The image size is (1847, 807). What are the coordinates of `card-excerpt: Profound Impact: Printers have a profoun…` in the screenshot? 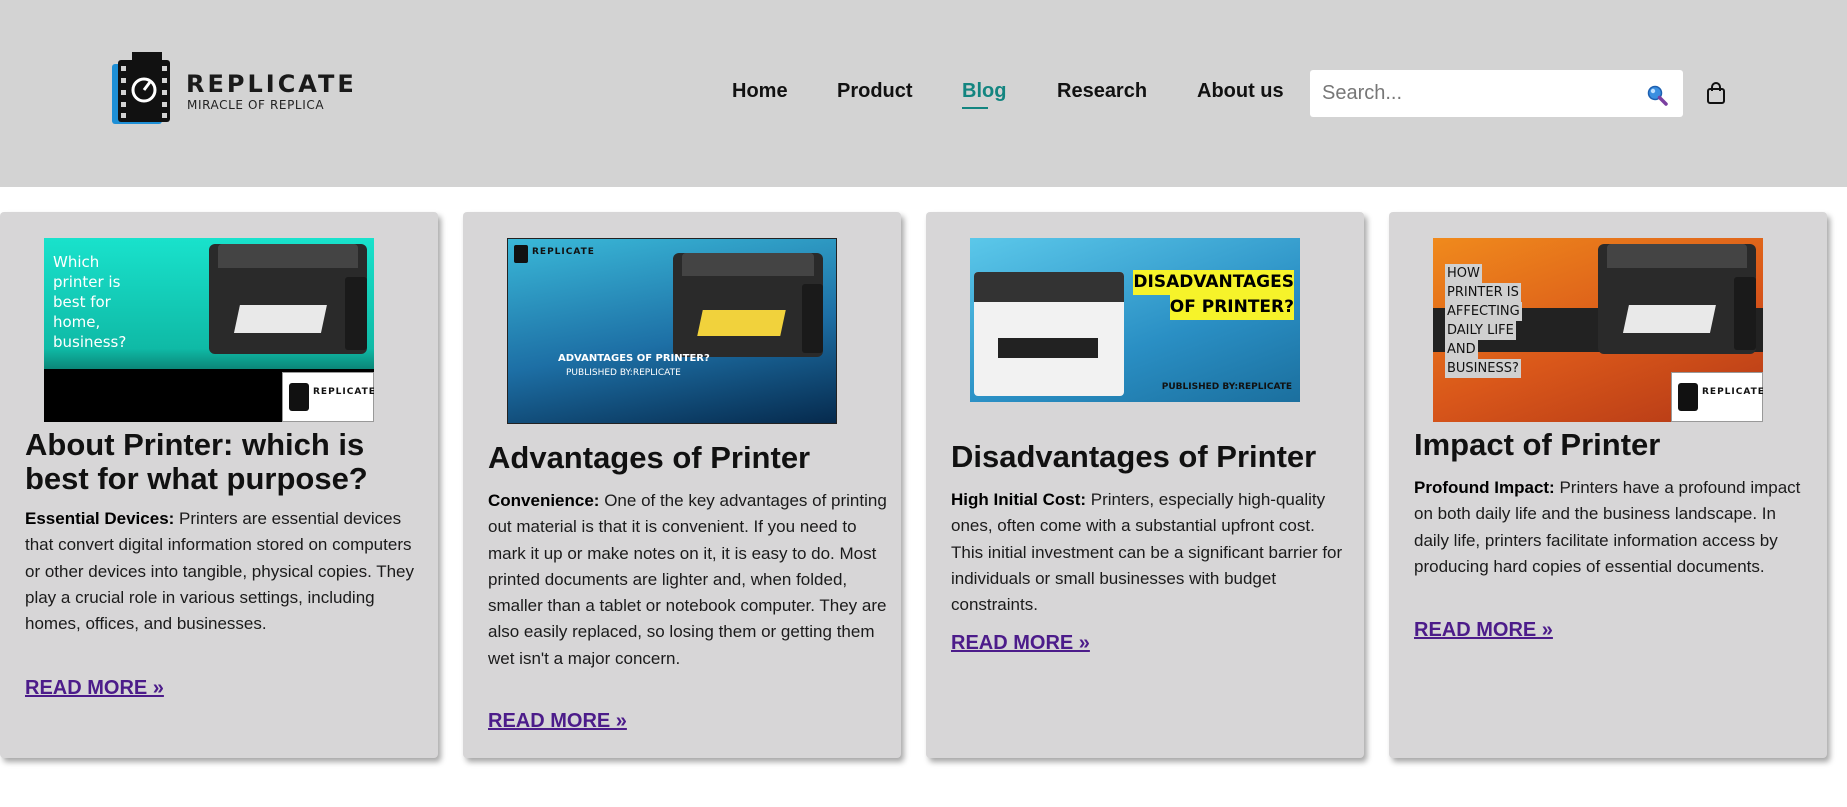 It's located at (1607, 527).